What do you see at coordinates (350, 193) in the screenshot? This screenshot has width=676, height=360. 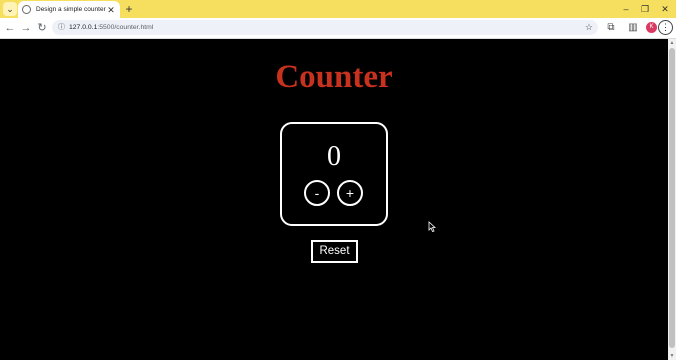 I see `increment-button: +` at bounding box center [350, 193].